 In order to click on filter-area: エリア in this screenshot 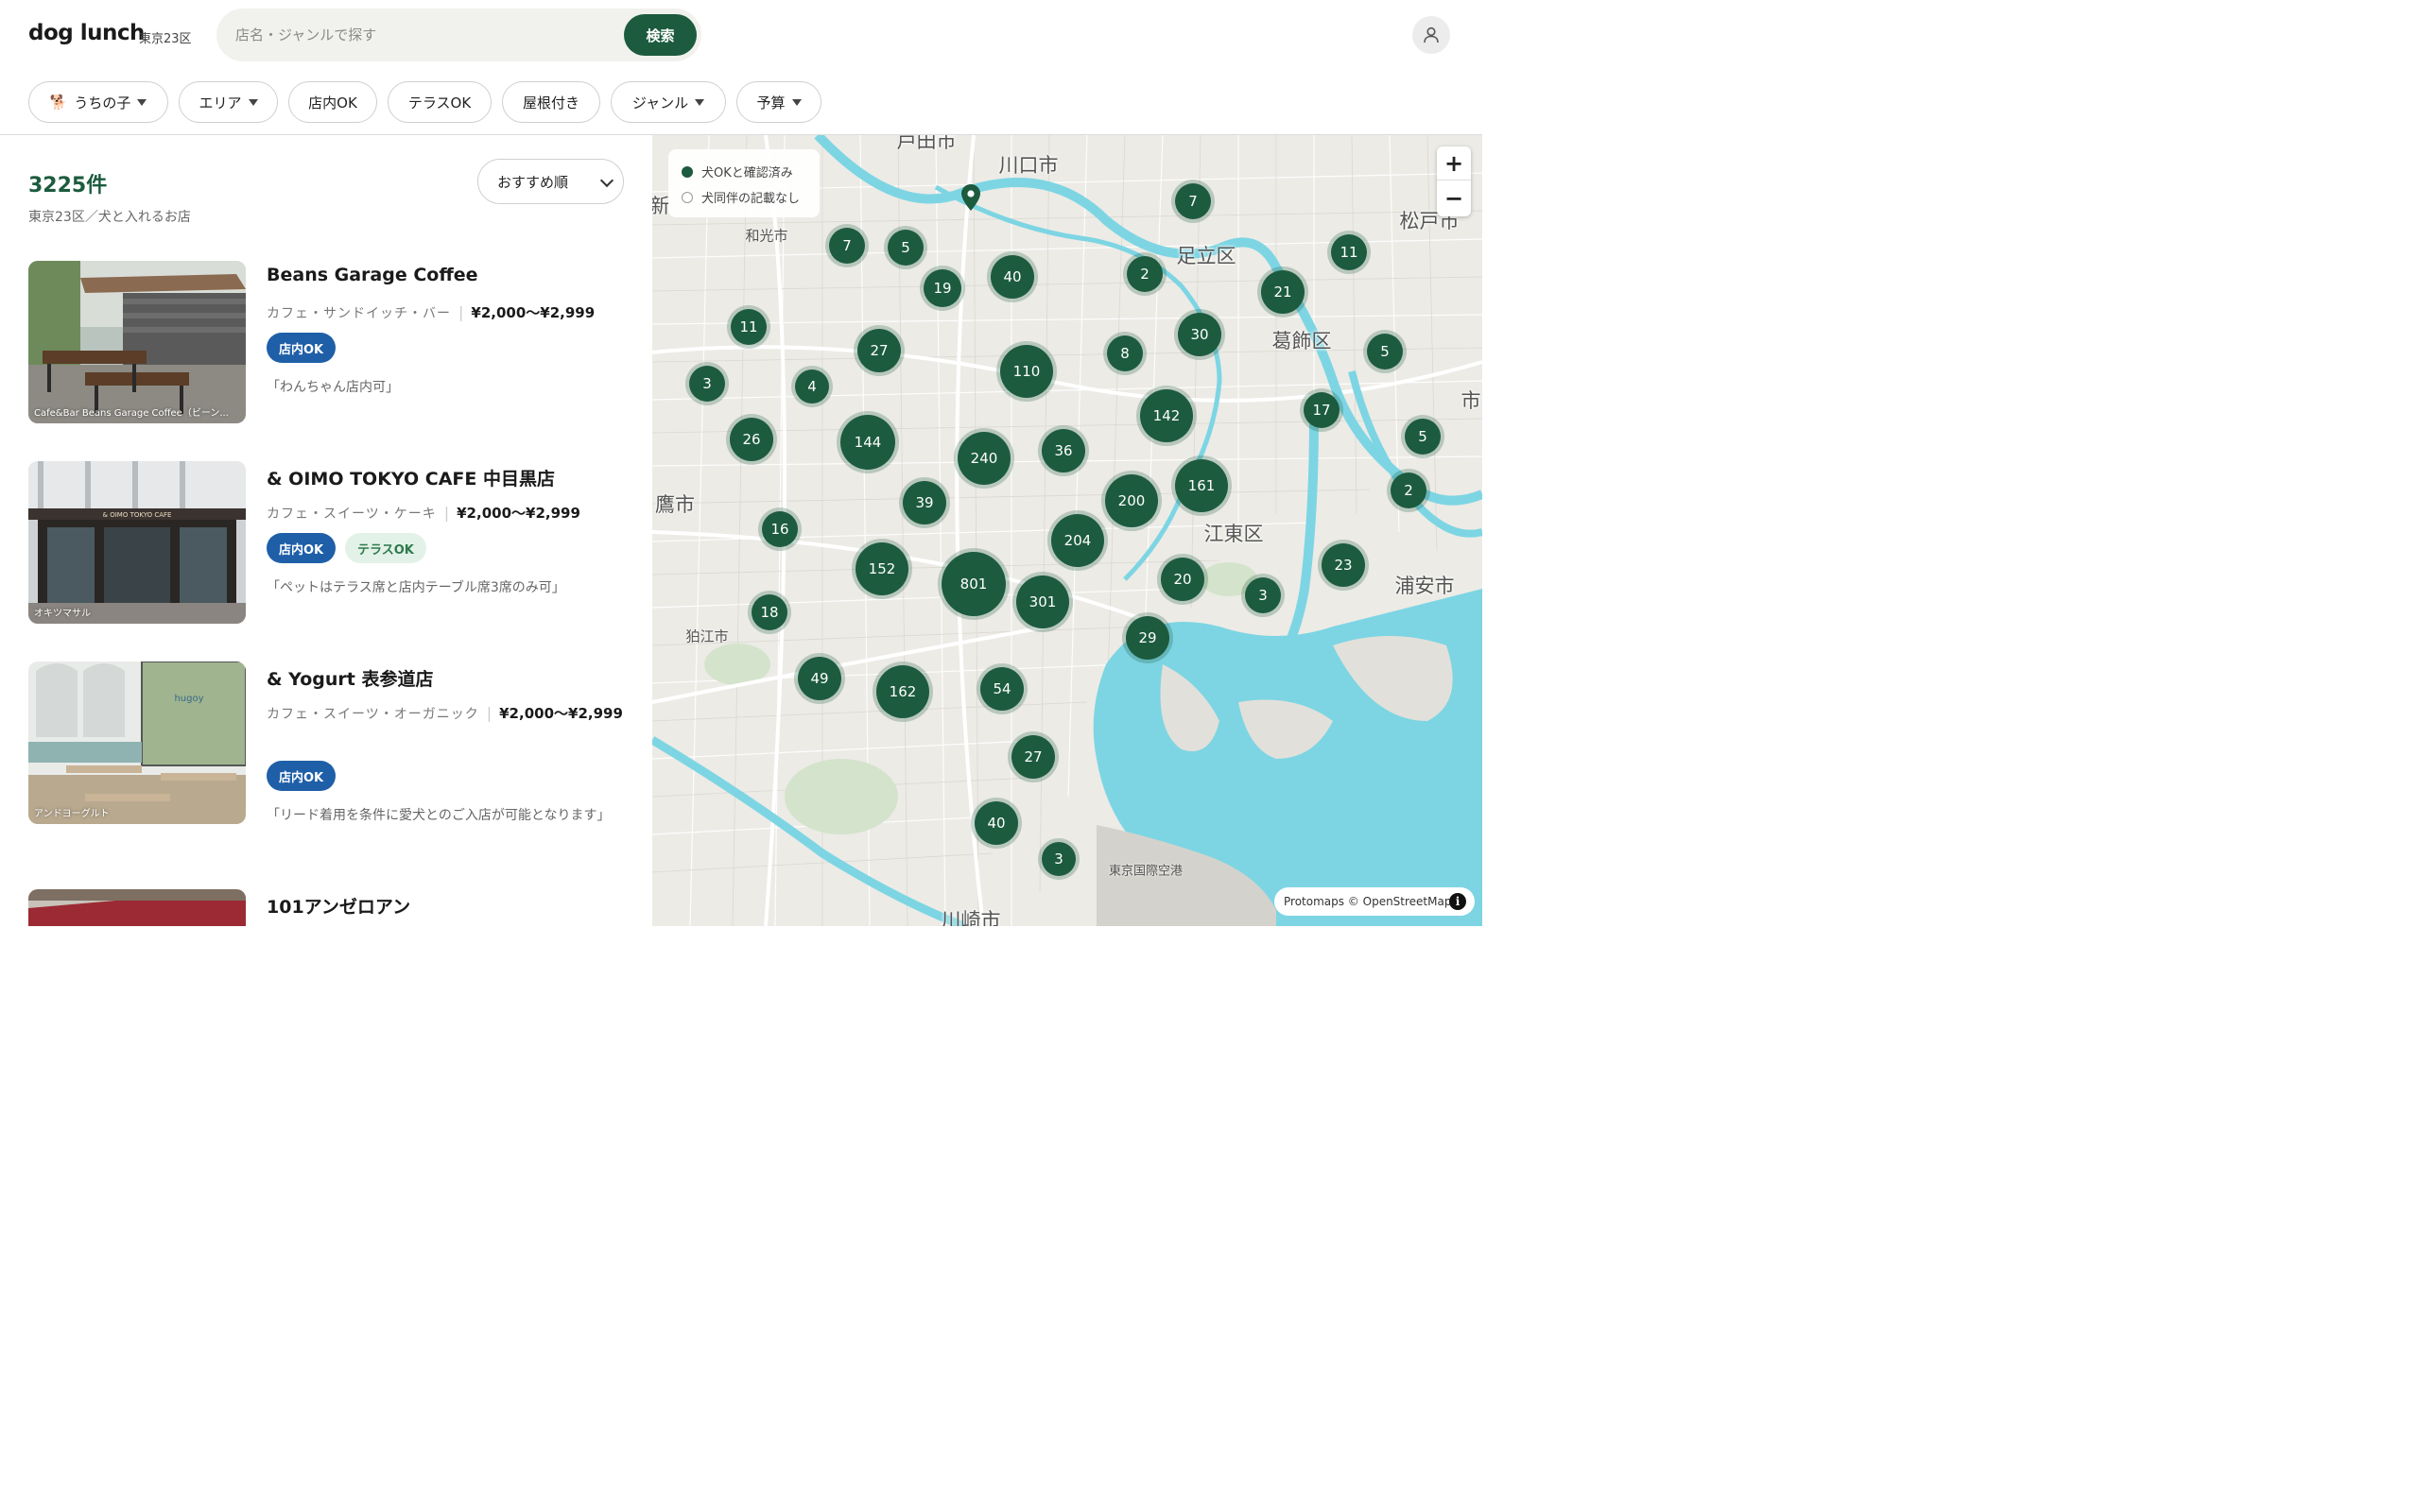, I will do `click(228, 102)`.